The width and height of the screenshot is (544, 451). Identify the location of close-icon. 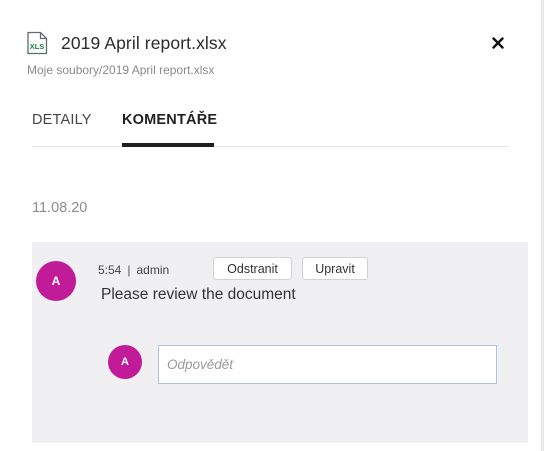
(498, 43).